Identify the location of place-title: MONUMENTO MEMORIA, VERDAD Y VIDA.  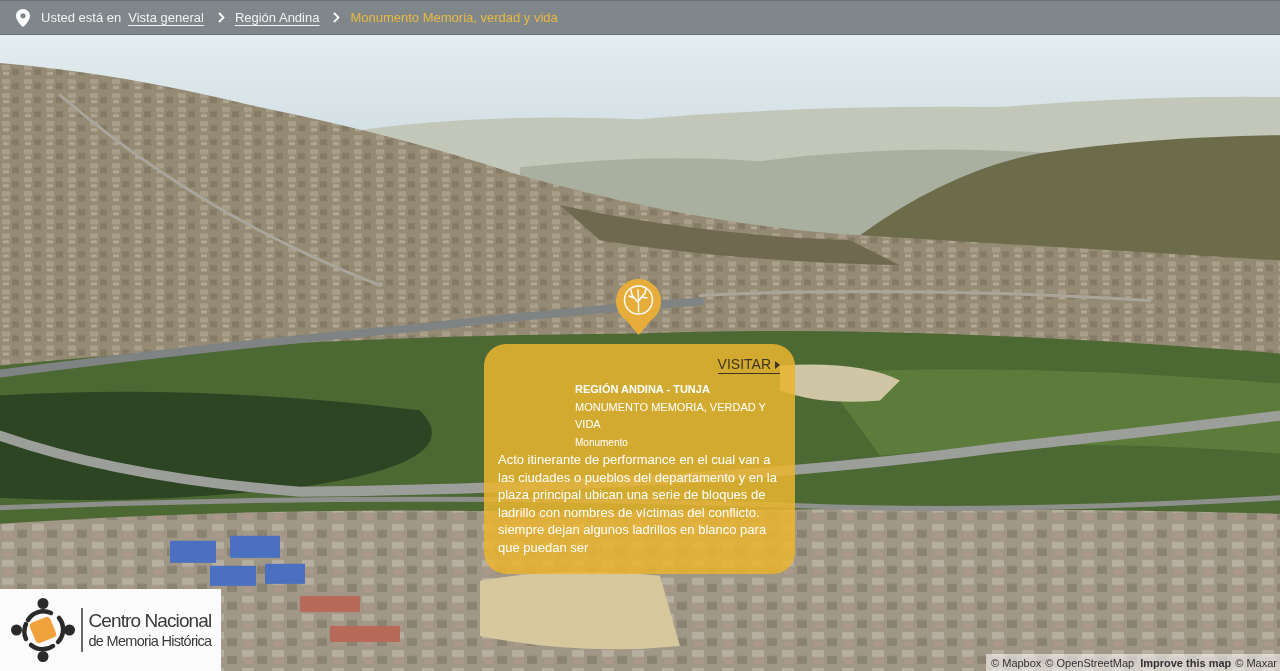
(671, 415).